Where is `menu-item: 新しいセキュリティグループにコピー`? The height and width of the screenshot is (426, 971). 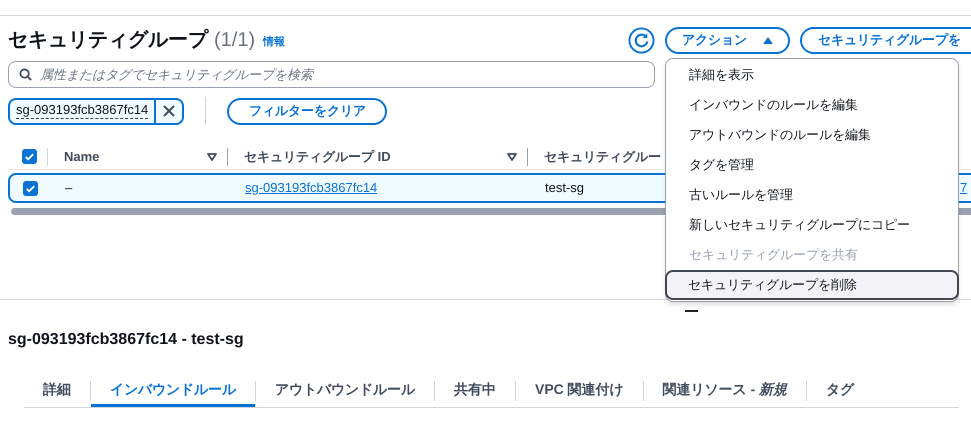
menu-item: 新しいセキュリティグループにコピー is located at coordinates (812, 225).